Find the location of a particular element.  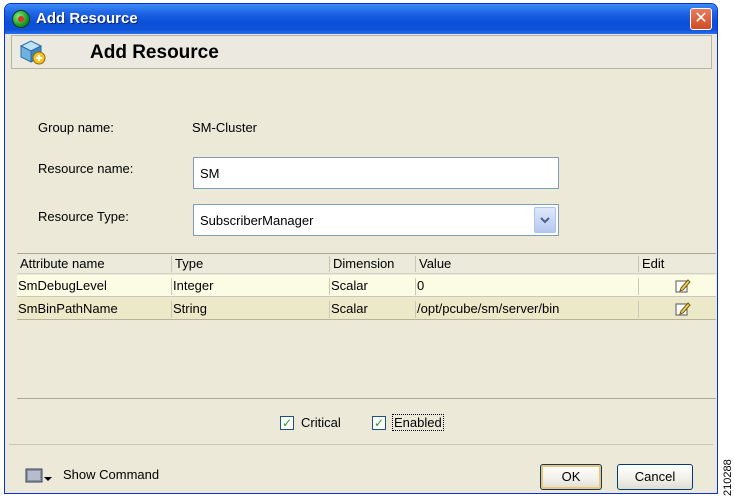

resource-type-select: SubscriberManager is located at coordinates (376, 220).